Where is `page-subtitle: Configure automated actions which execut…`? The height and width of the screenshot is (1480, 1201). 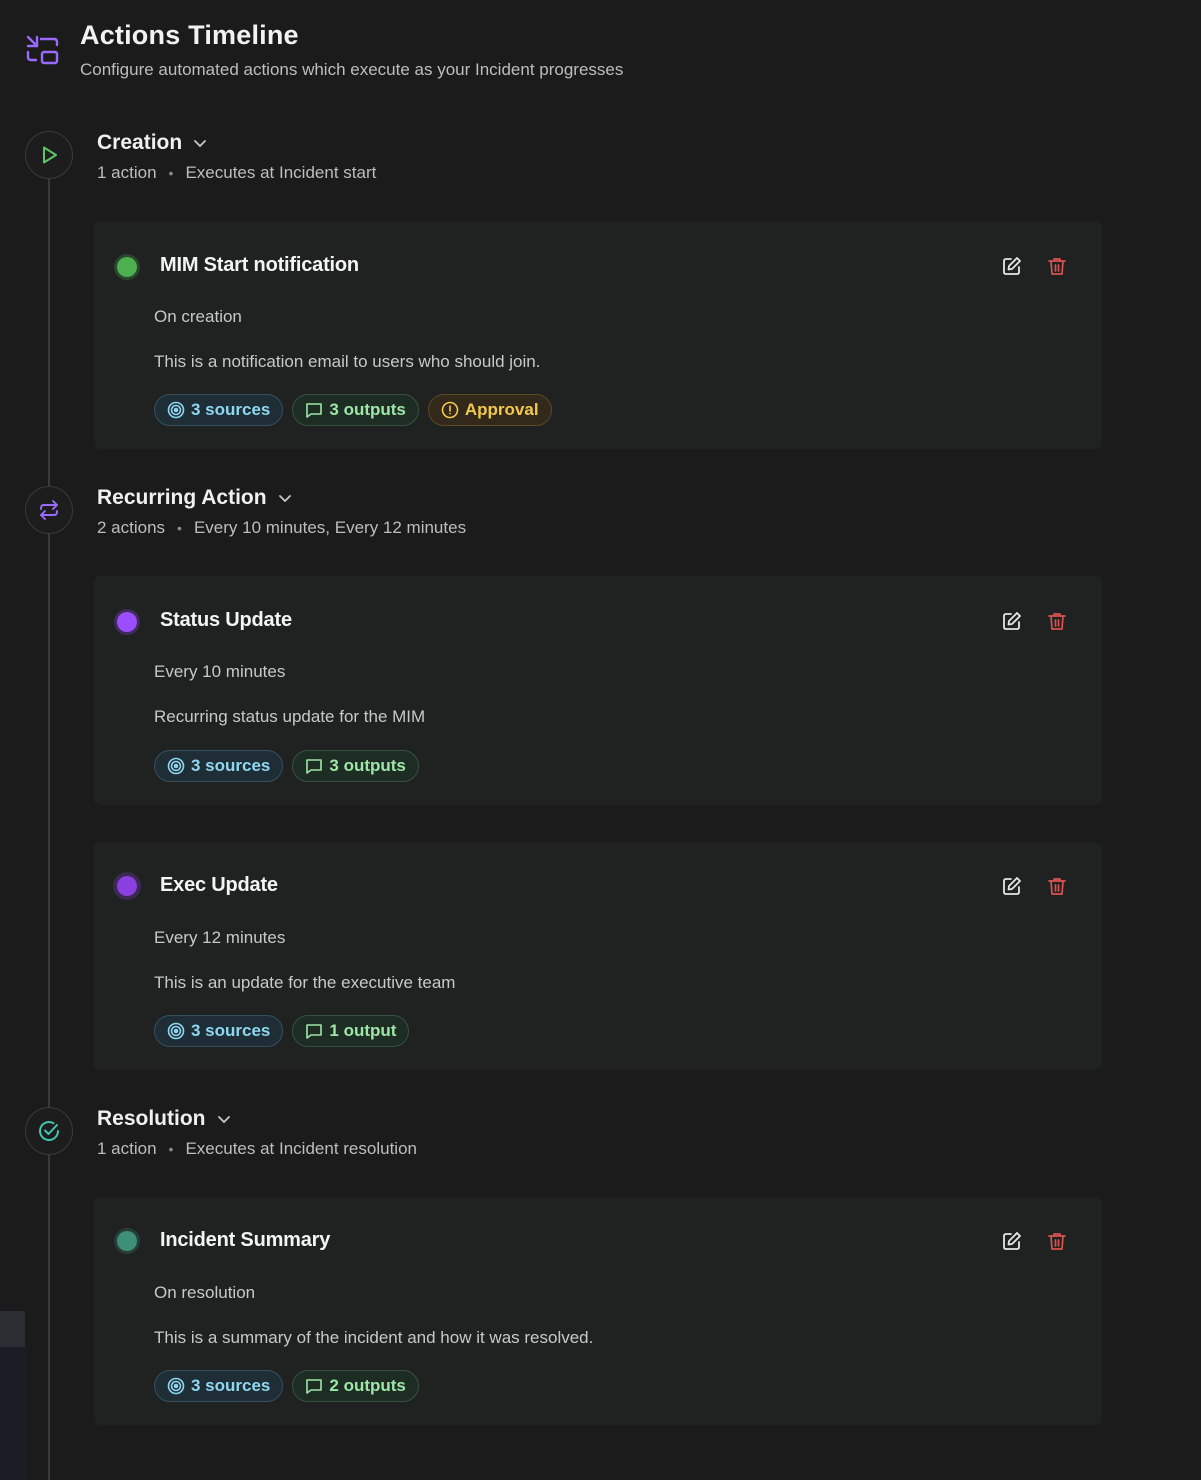
page-subtitle: Configure automated actions which execut… is located at coordinates (352, 69).